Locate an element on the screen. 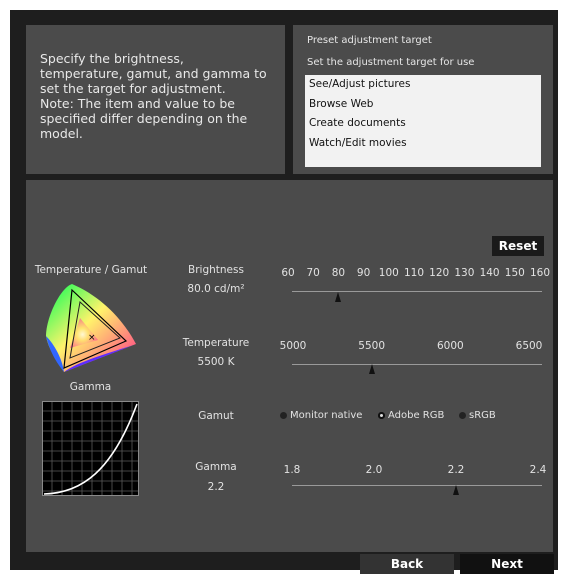  gamut-option-label: Monitor native is located at coordinates (326, 415).